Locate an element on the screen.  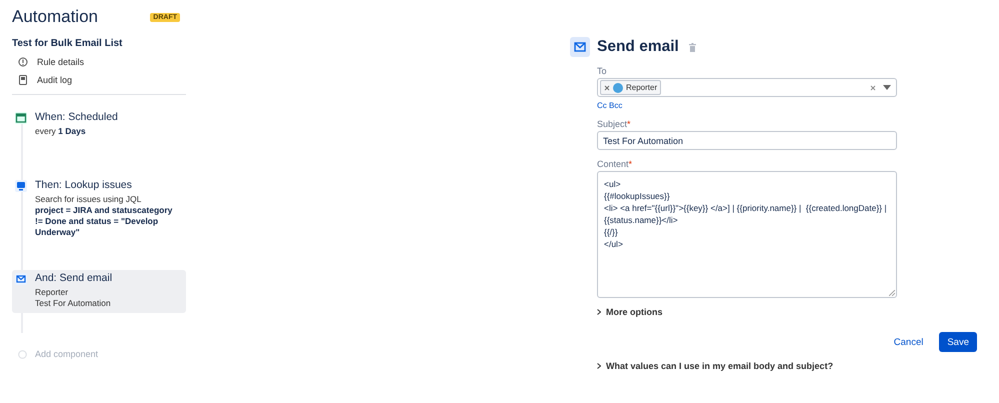
panel-title: Send email is located at coordinates (638, 47).